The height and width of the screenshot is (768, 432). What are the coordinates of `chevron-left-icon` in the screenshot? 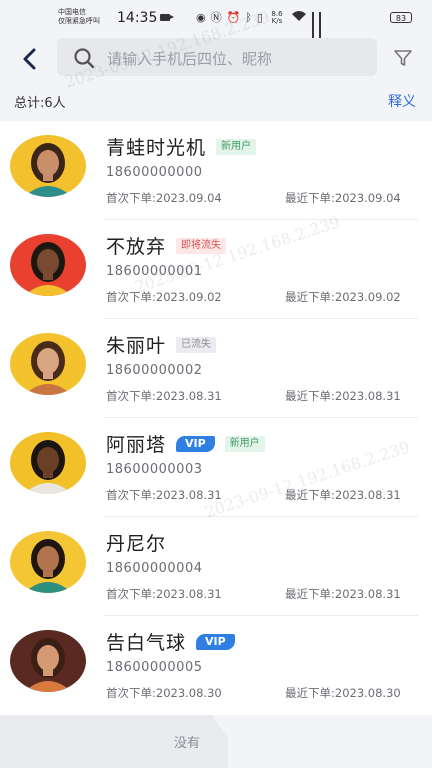 It's located at (29, 59).